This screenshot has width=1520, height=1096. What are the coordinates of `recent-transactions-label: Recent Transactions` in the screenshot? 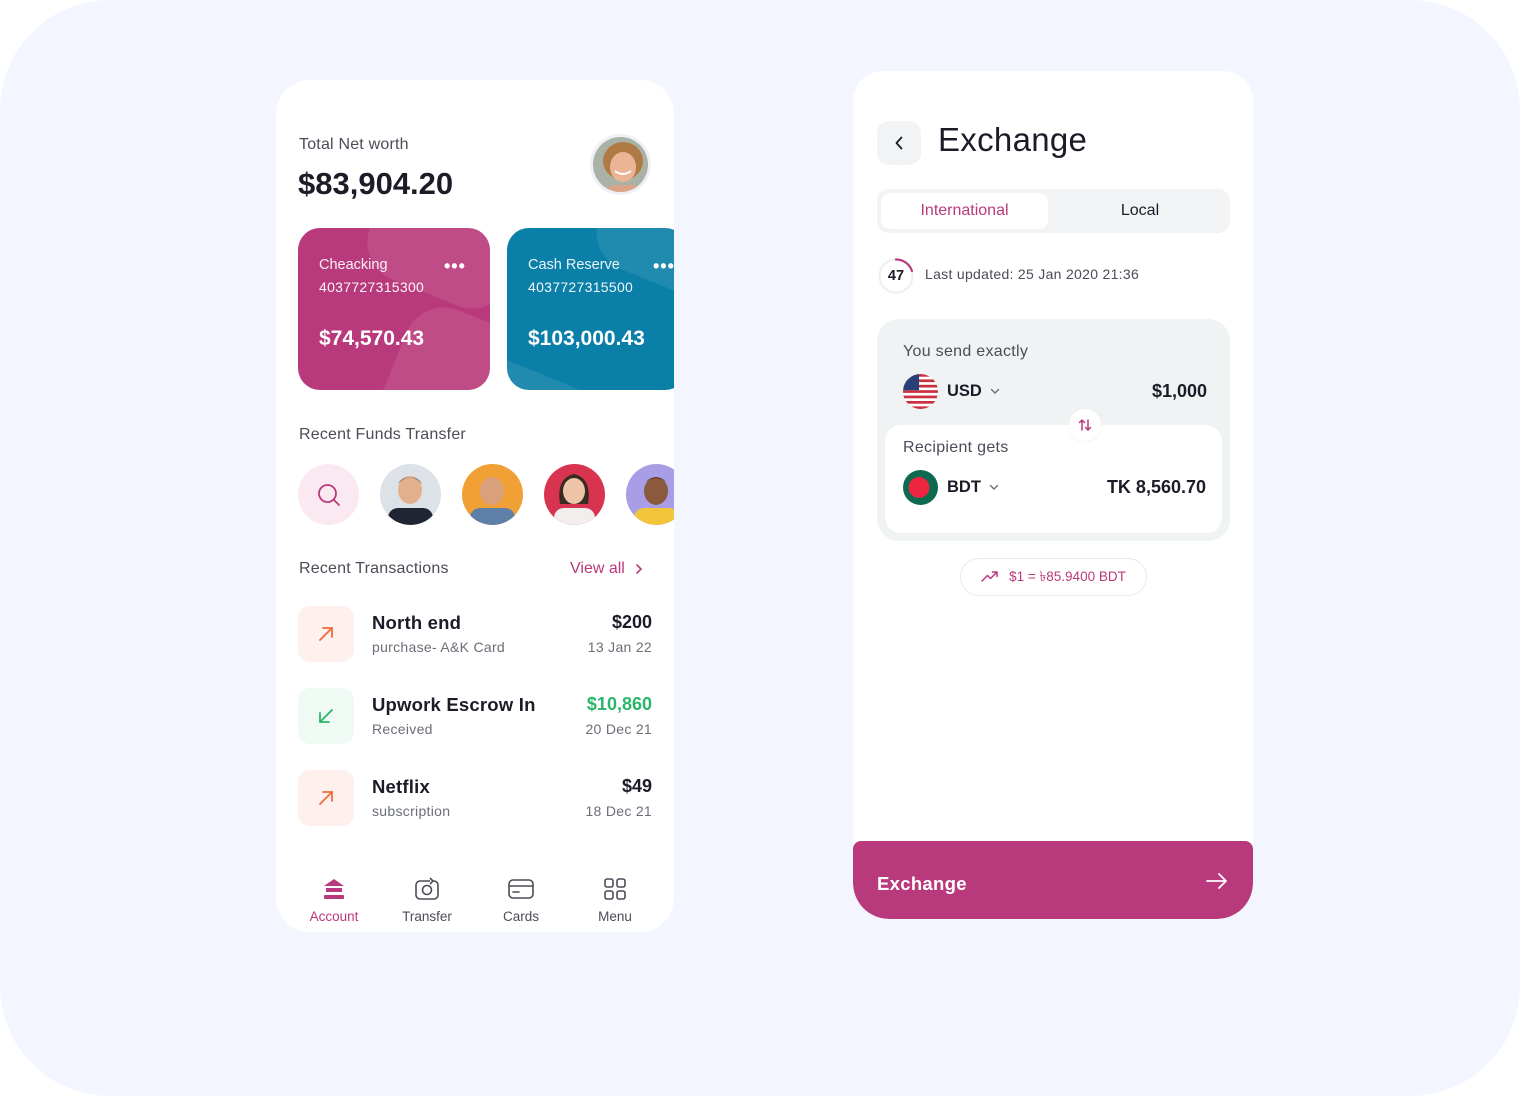 It's located at (374, 568).